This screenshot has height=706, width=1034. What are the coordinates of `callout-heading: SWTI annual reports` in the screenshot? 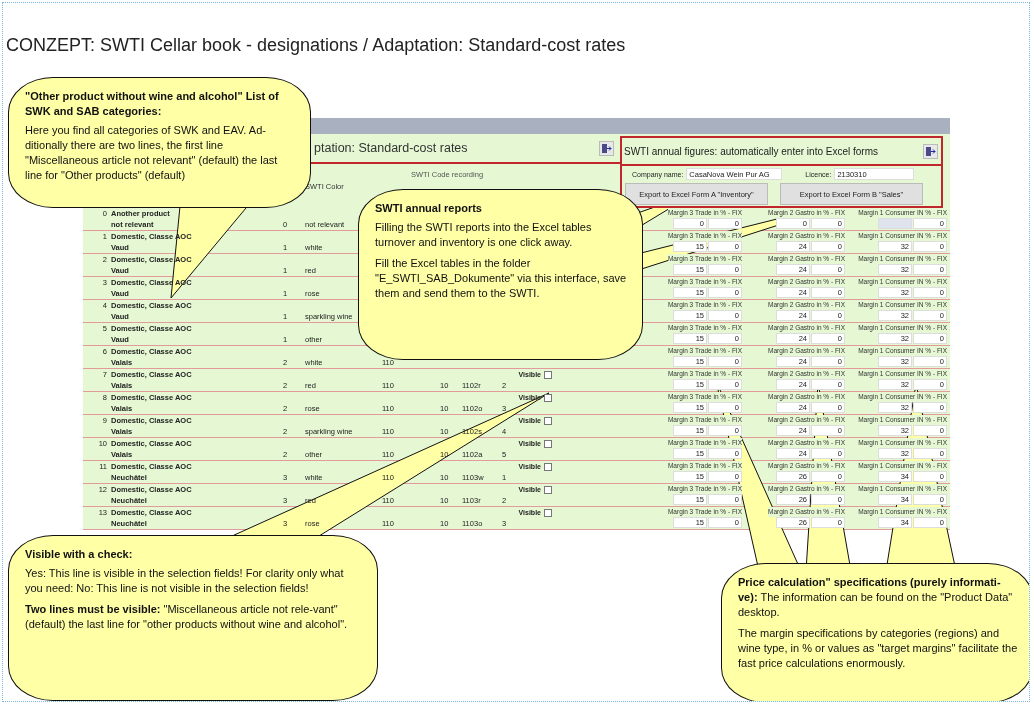 It's located at (429, 208).